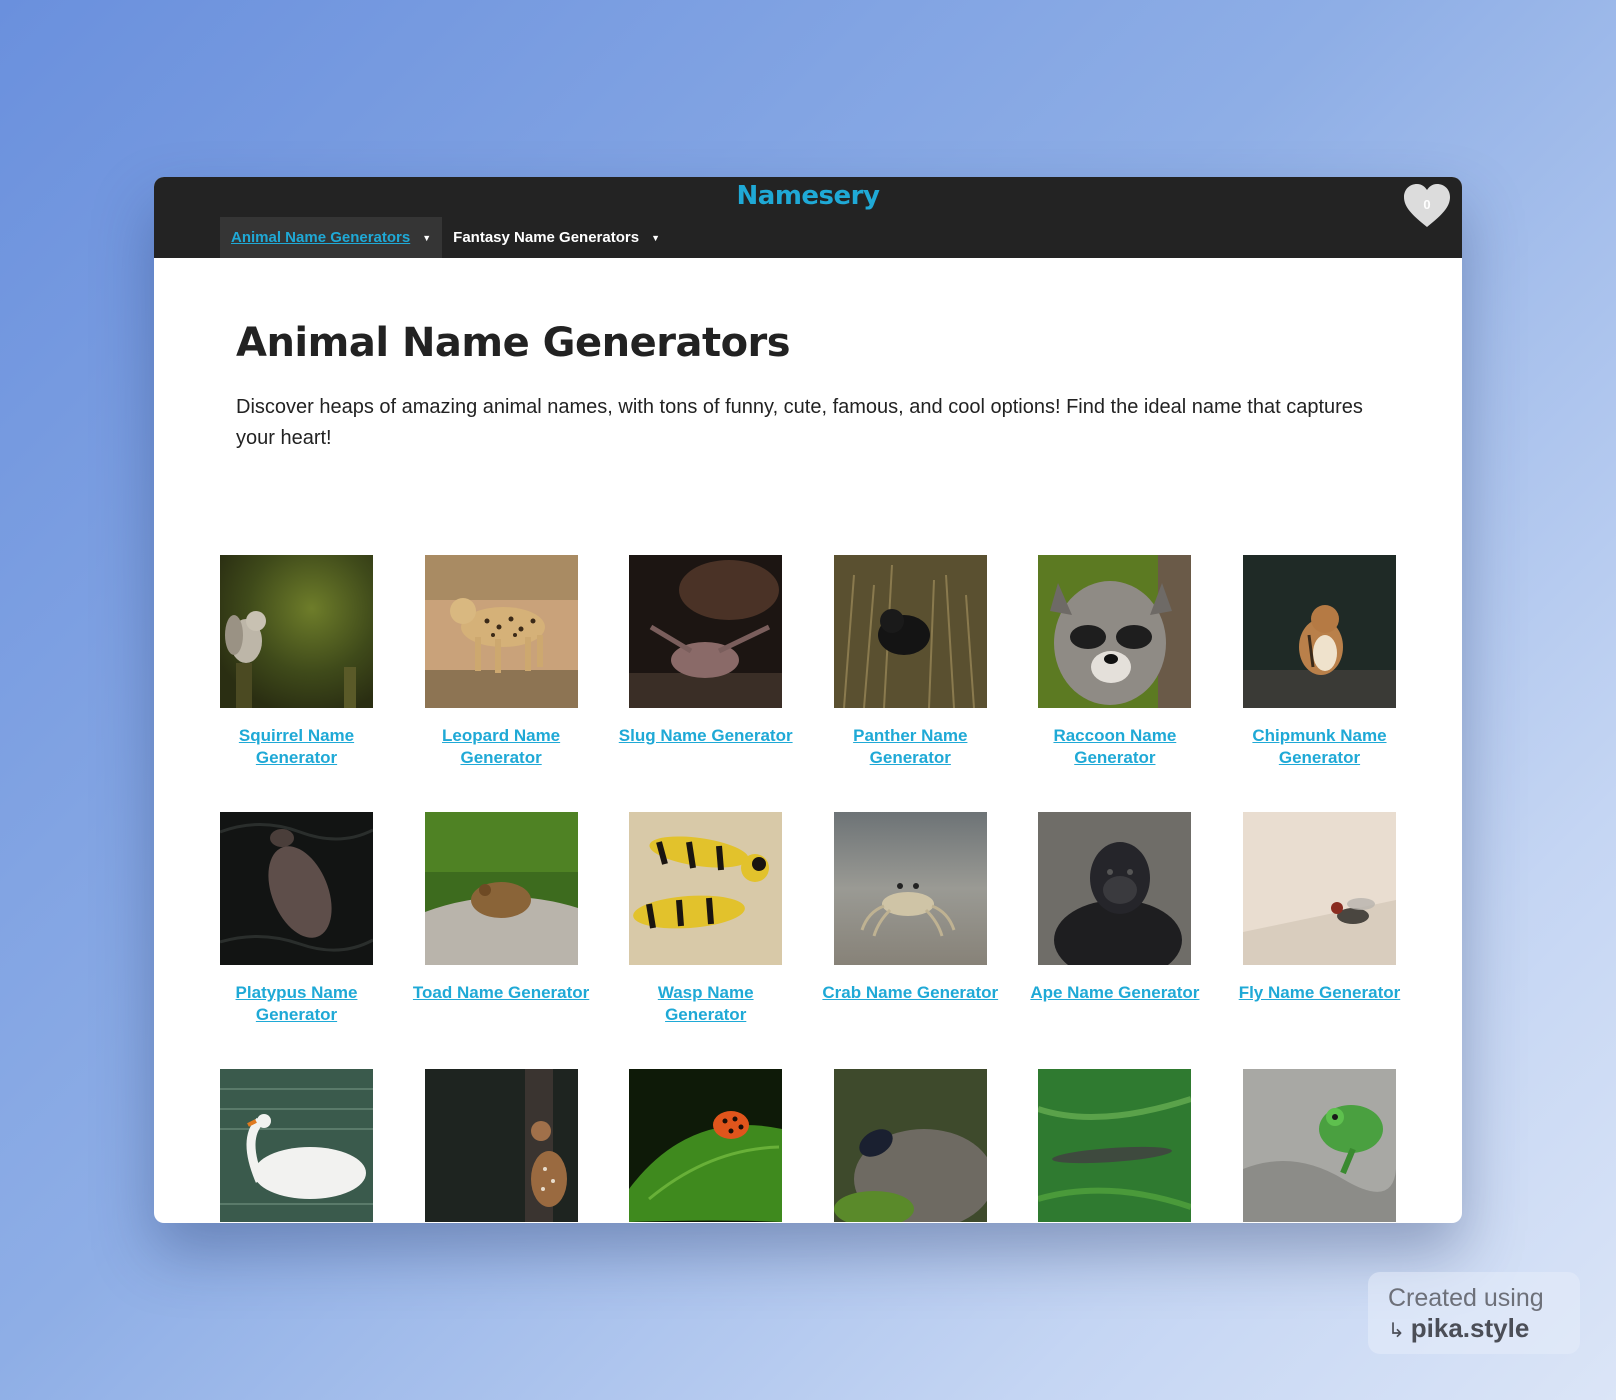 This screenshot has width=1616, height=1400. Describe the element at coordinates (501, 993) in the screenshot. I see `card-link: Toad Name Generator` at that location.